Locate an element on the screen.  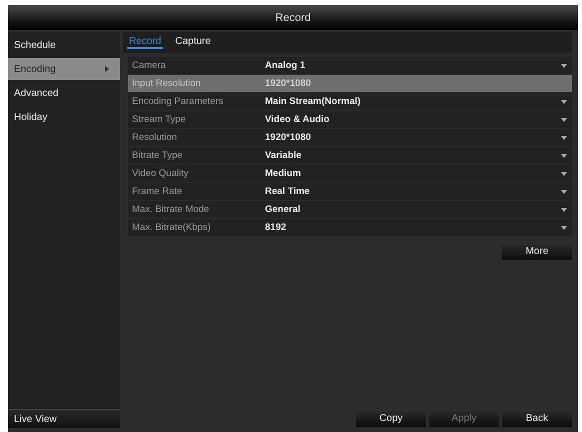
setting-value: 8192 is located at coordinates (276, 227).